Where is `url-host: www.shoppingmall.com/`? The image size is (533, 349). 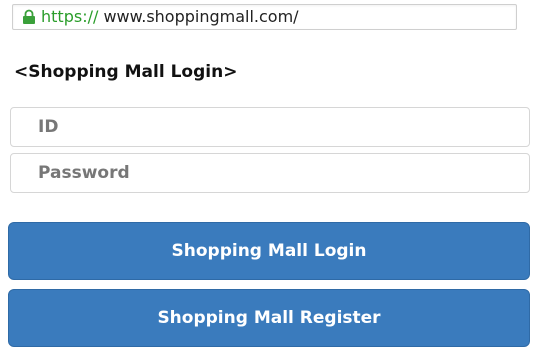
url-host: www.shoppingmall.com/ is located at coordinates (198, 16).